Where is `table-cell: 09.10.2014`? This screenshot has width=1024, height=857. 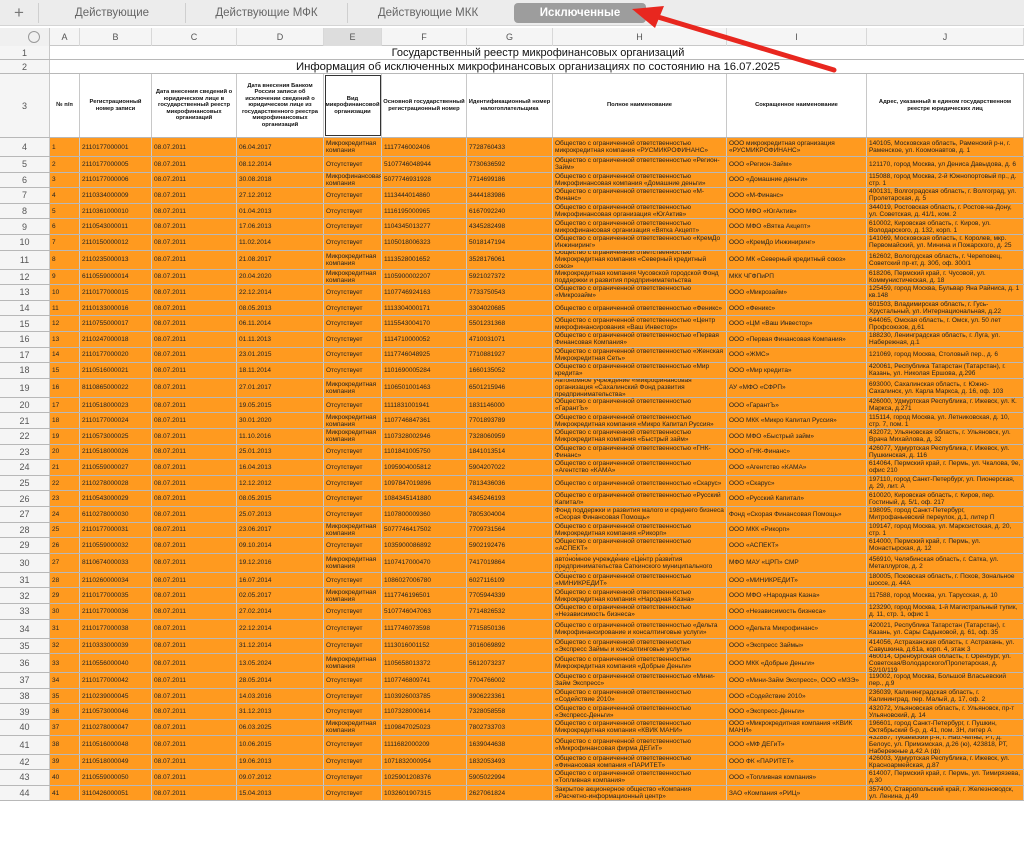
table-cell: 09.10.2014 is located at coordinates (280, 545).